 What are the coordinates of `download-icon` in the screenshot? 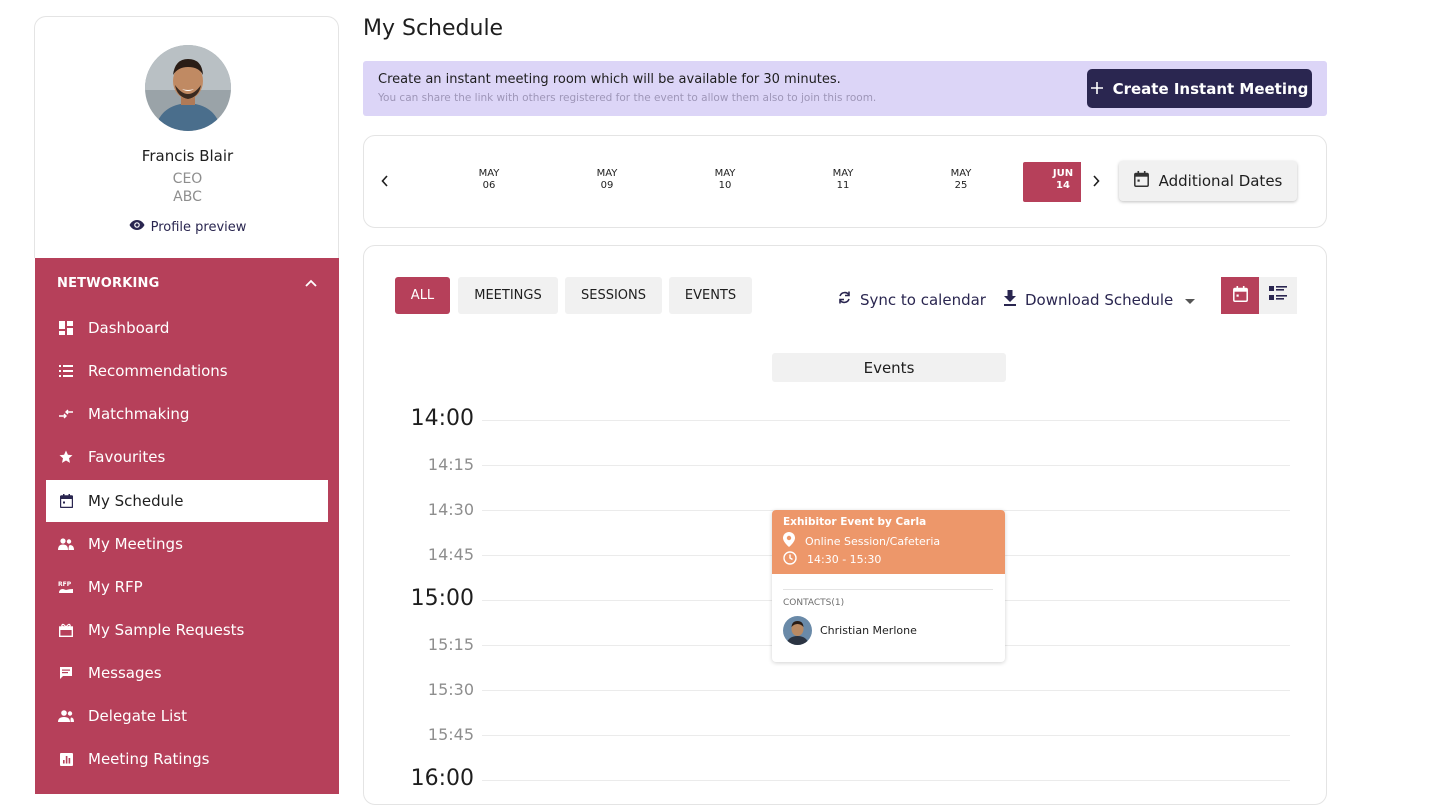 It's located at (1010, 300).